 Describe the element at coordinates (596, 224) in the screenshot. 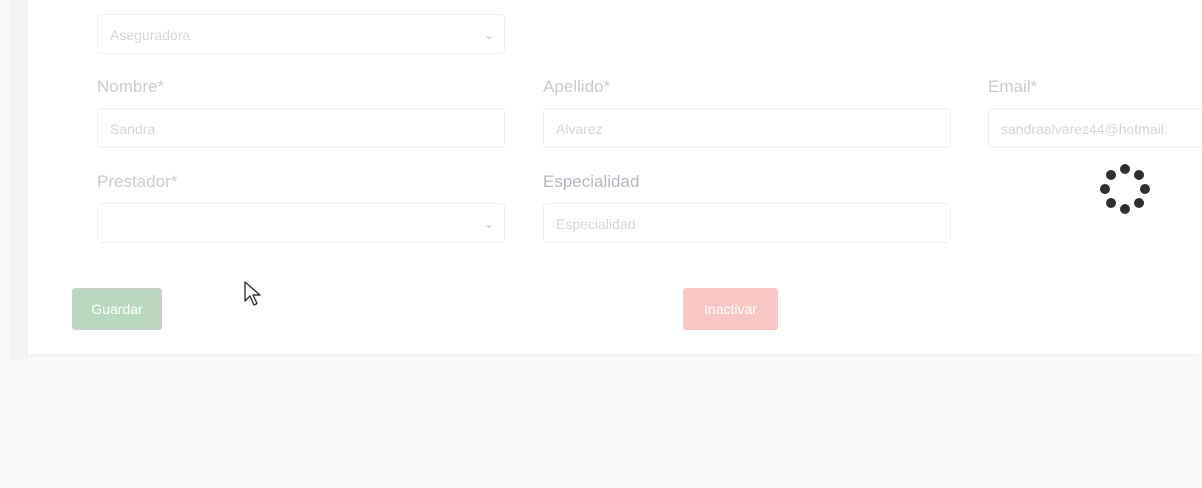

I see `especialidad-placeholder: Especialidad` at that location.